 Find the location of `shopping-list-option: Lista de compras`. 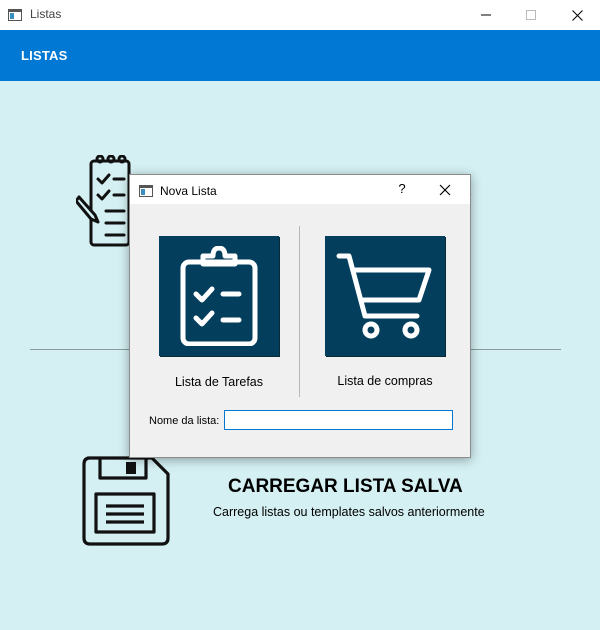

shopping-list-option: Lista de compras is located at coordinates (385, 312).